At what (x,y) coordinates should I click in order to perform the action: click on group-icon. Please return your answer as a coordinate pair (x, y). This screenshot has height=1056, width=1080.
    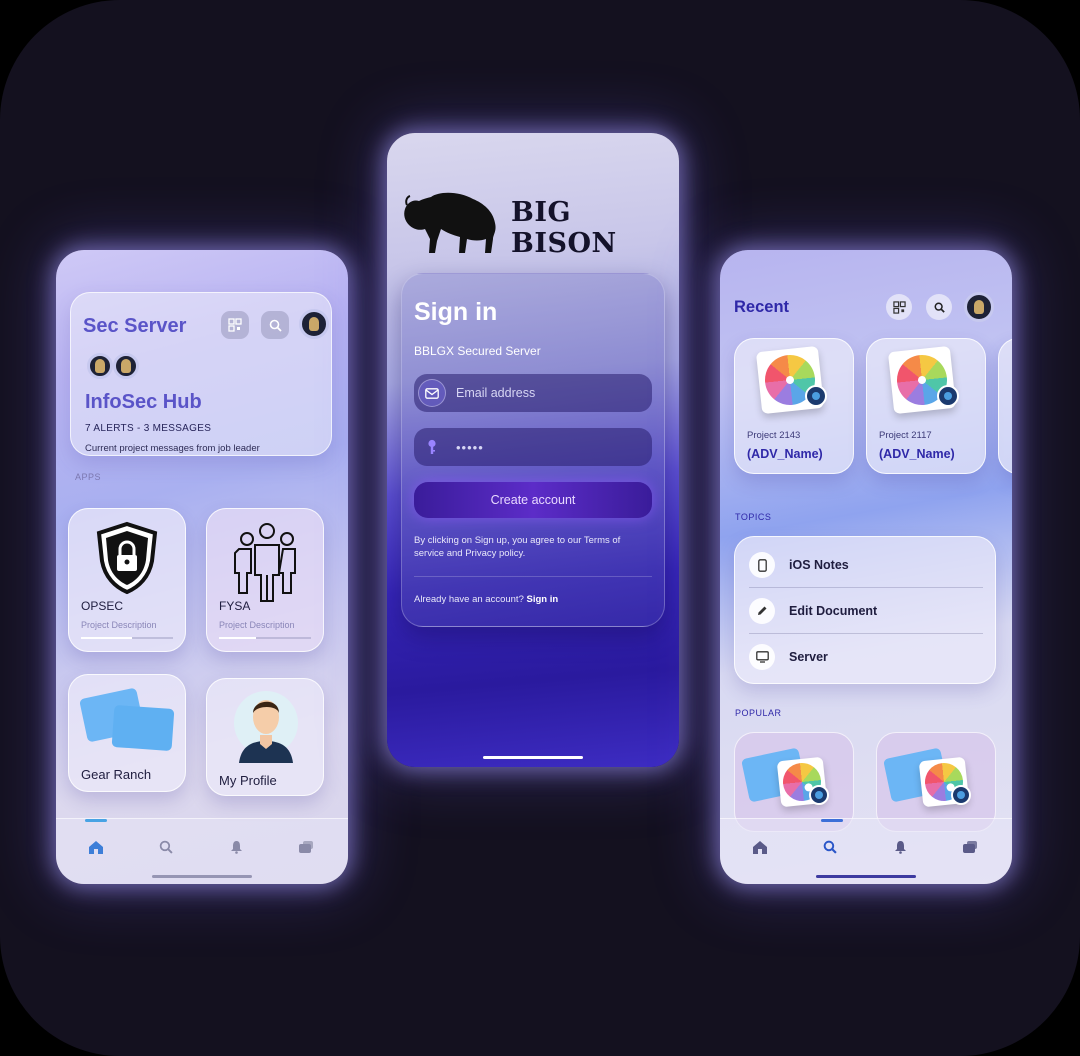
    Looking at the image, I should click on (265, 562).